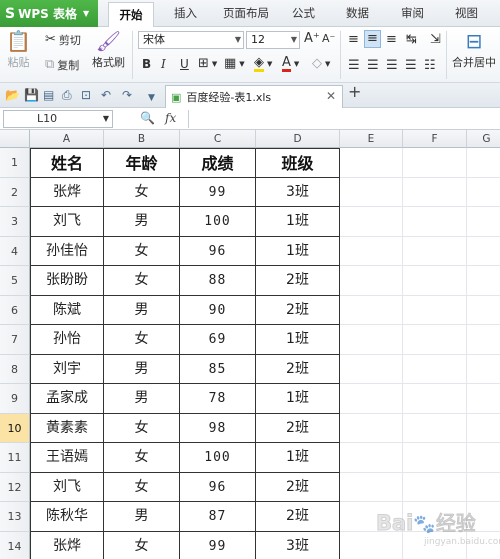 The image size is (500, 559). Describe the element at coordinates (142, 139) in the screenshot. I see `column-header-b: B` at that location.